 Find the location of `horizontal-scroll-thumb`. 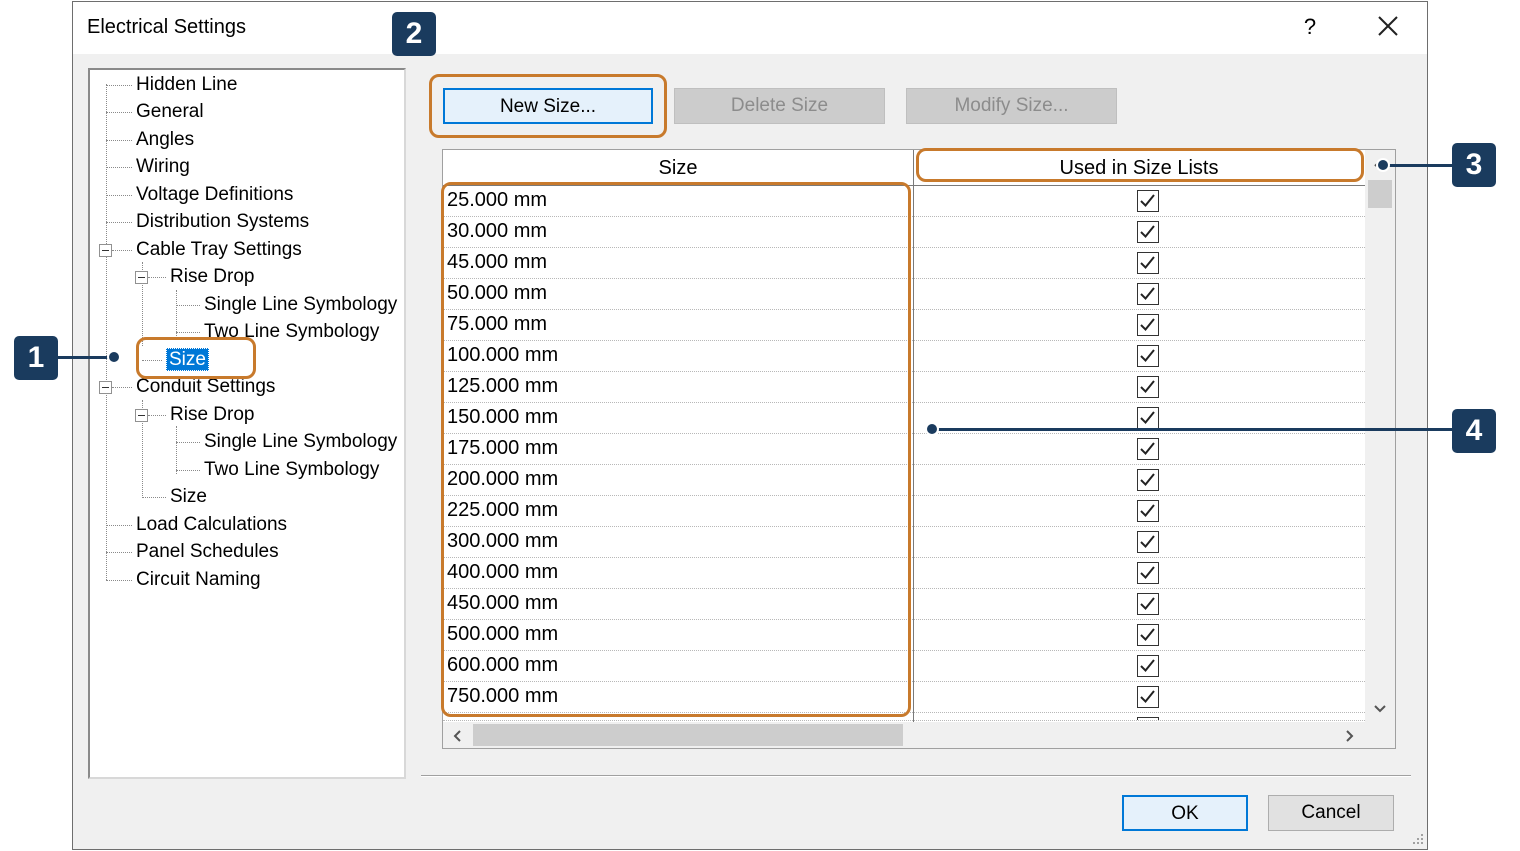

horizontal-scroll-thumb is located at coordinates (688, 735).